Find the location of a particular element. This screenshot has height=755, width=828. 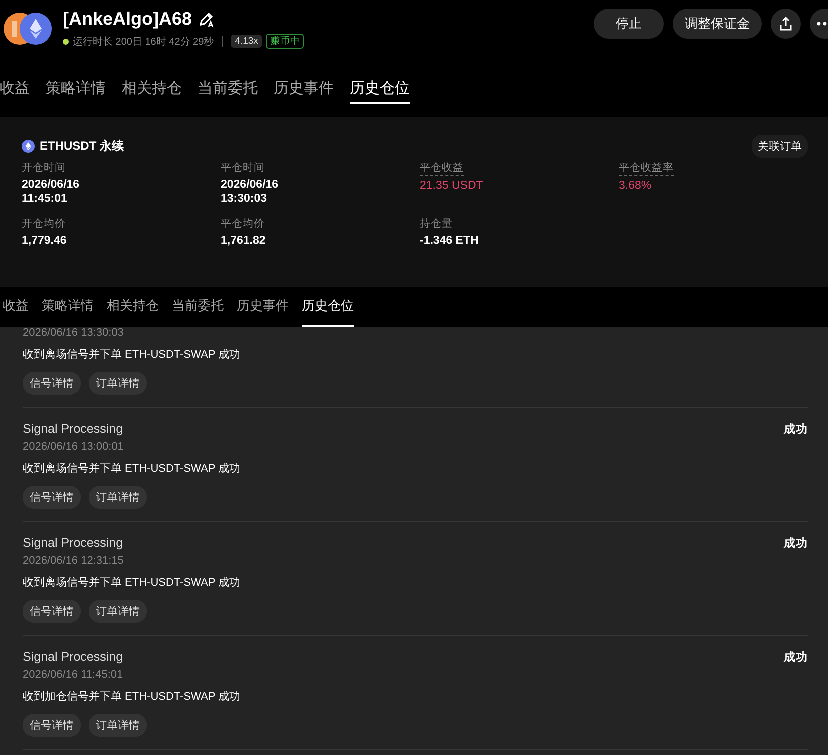

strategy-title: [AnkeAlgo]A68 is located at coordinates (127, 19).